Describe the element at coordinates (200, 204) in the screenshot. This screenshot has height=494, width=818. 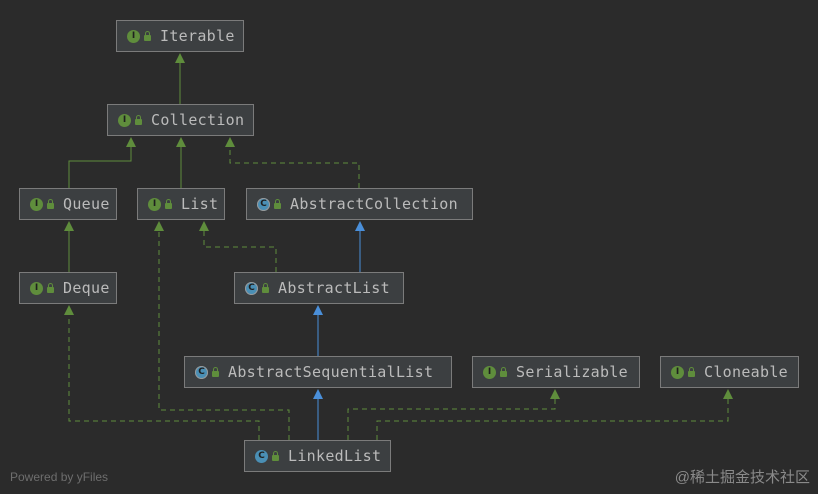
I see `node-label: List` at that location.